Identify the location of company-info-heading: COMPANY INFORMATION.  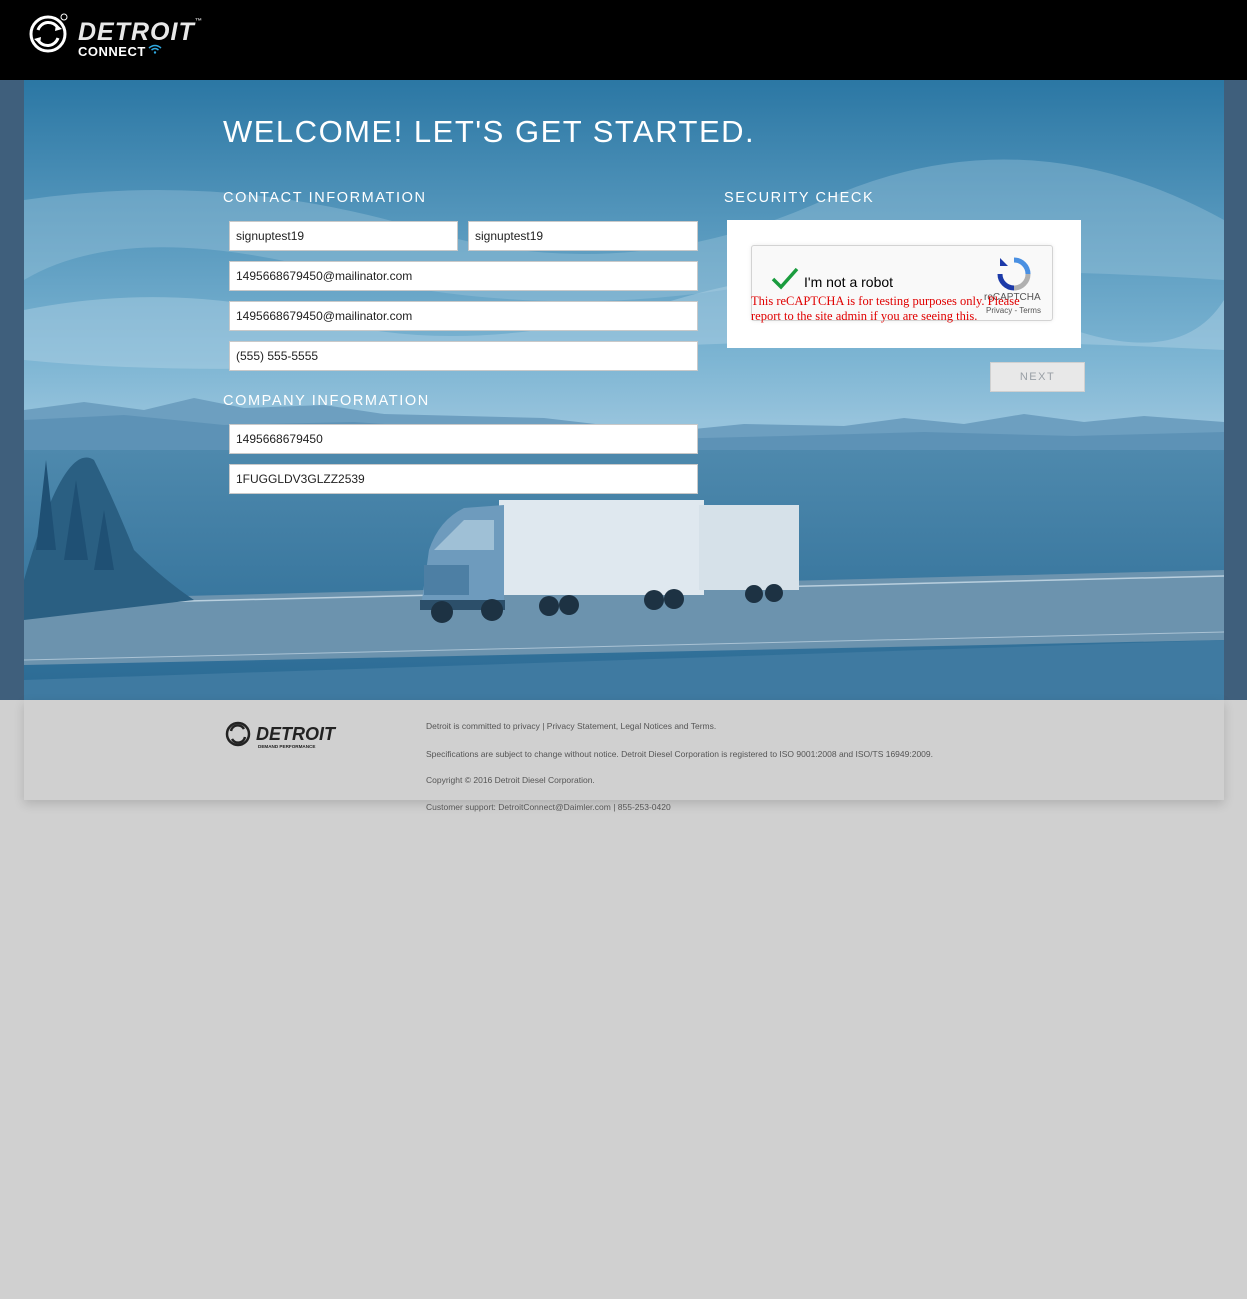
(326, 401).